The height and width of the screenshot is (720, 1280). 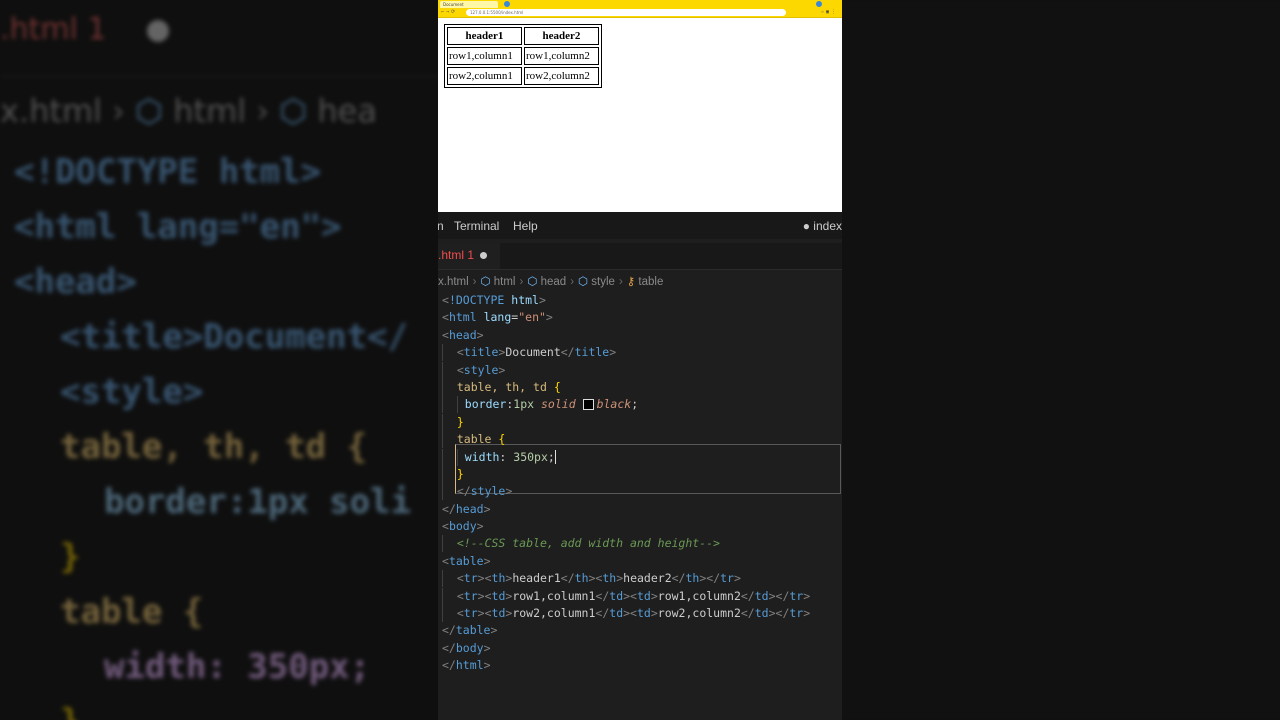 What do you see at coordinates (476, 226) in the screenshot?
I see `menu-item-terminal: Terminal` at bounding box center [476, 226].